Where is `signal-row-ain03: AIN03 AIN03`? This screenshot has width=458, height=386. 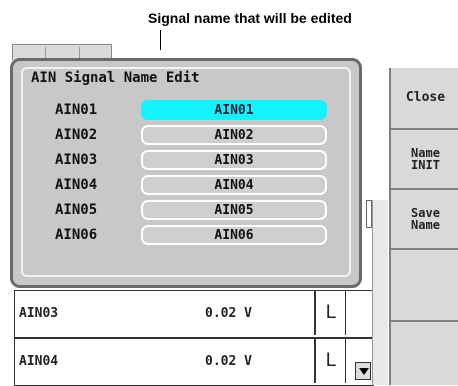 signal-row-ain03: AIN03 AIN03 is located at coordinates (183, 161).